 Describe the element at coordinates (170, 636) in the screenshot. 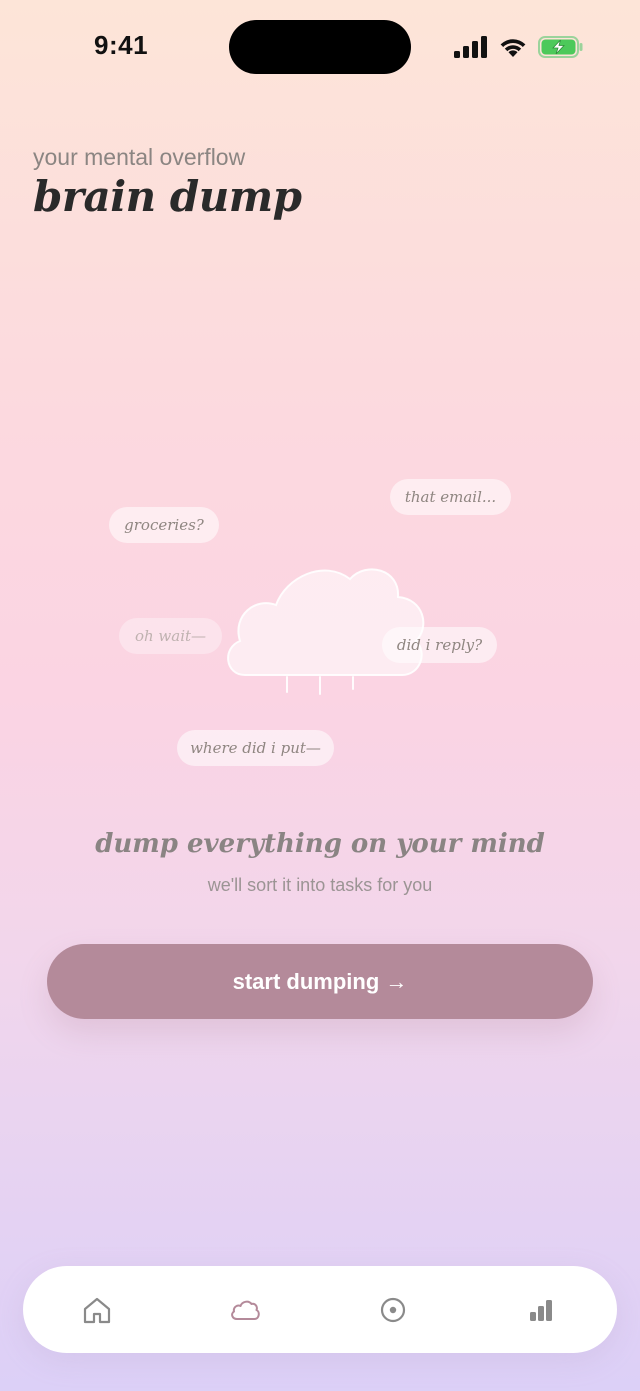

I see `thought-bubble: oh wait—` at that location.